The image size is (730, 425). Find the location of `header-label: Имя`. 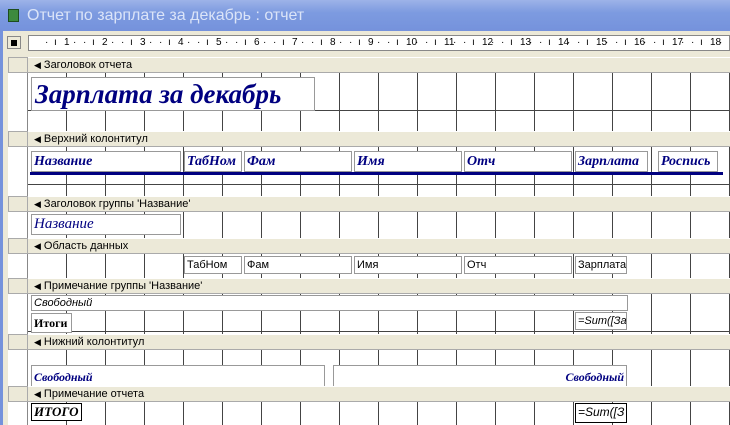

header-label: Имя is located at coordinates (408, 161).